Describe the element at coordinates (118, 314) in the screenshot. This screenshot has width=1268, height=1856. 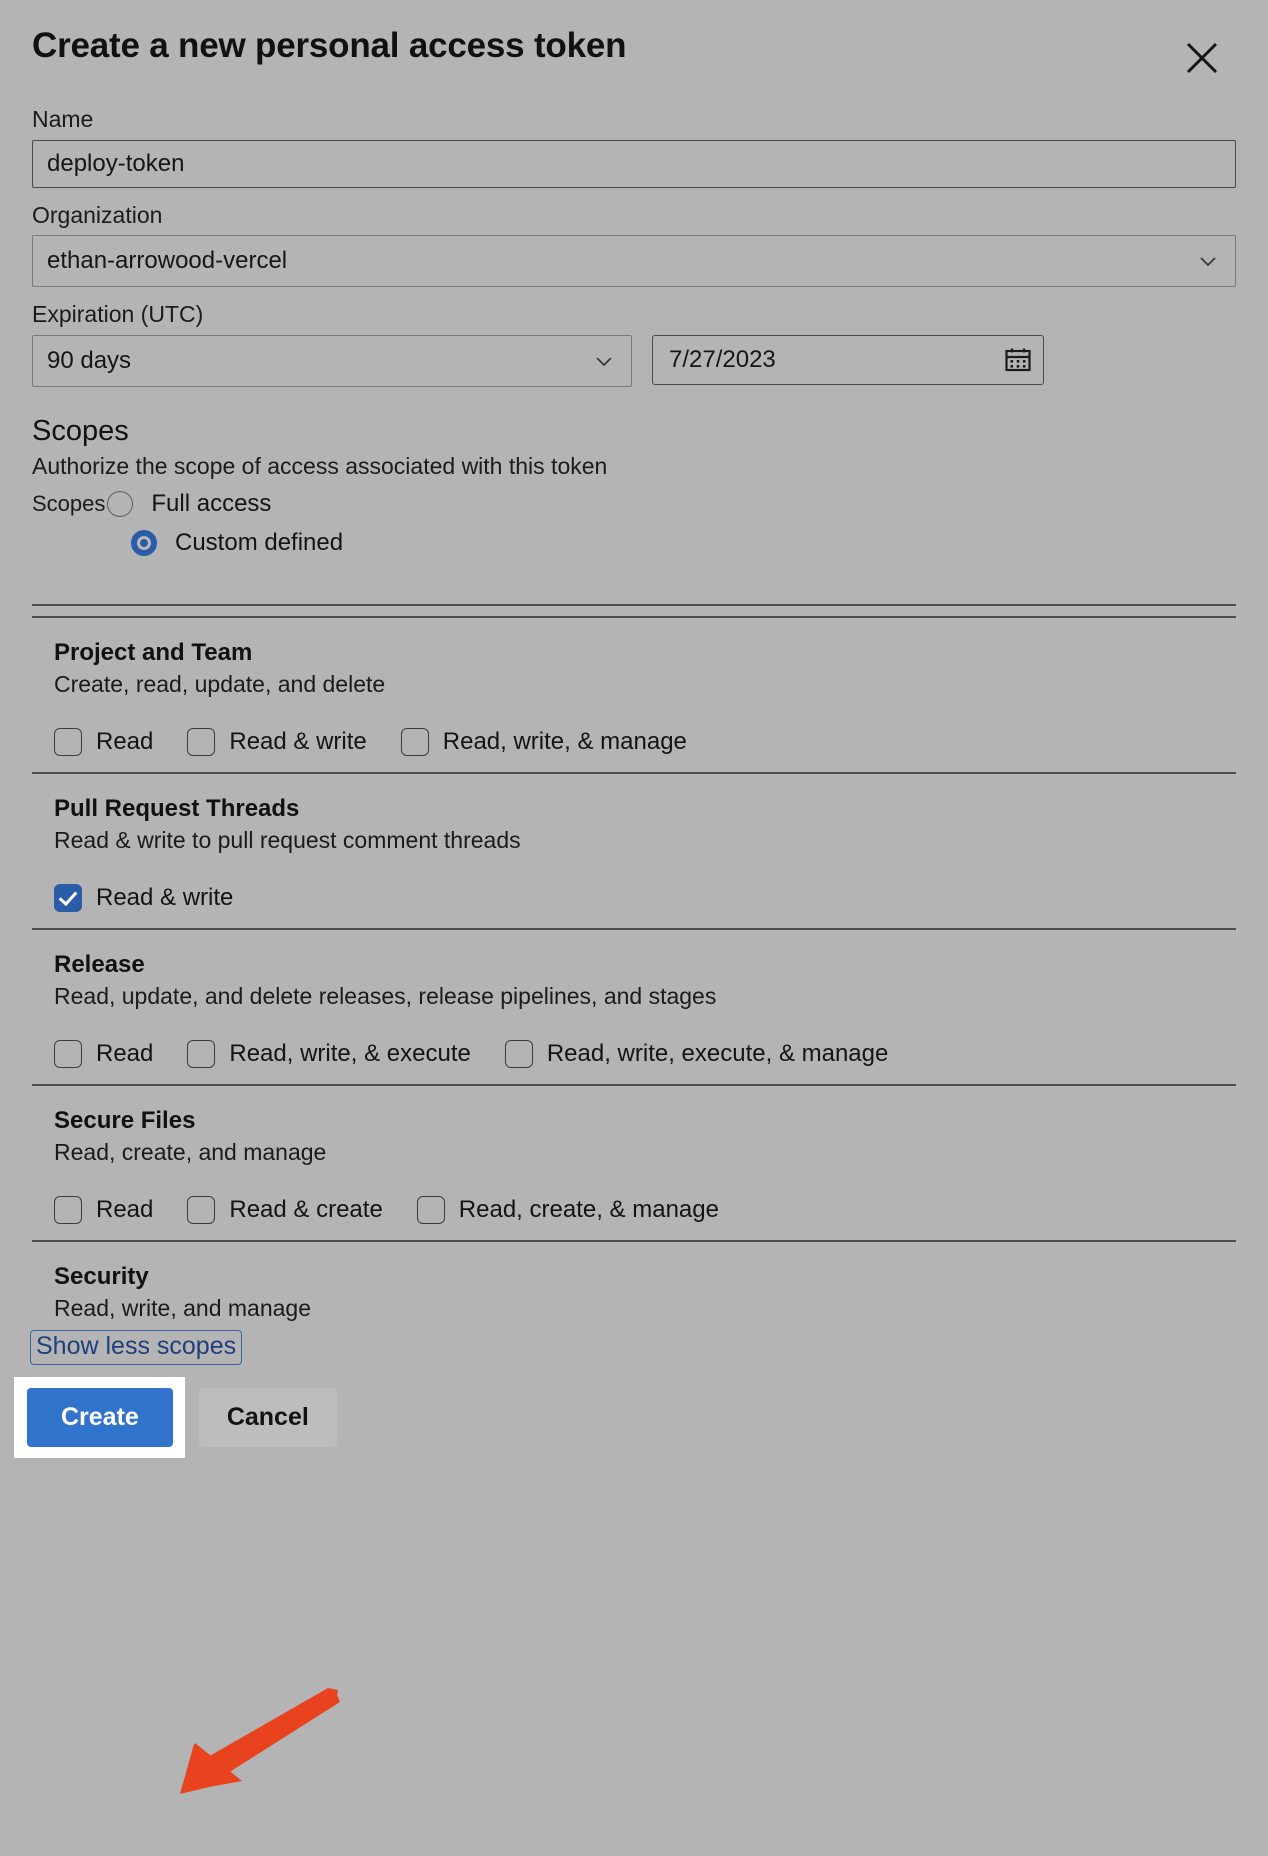
I see `expiration-label: Expiration (UTC)` at that location.